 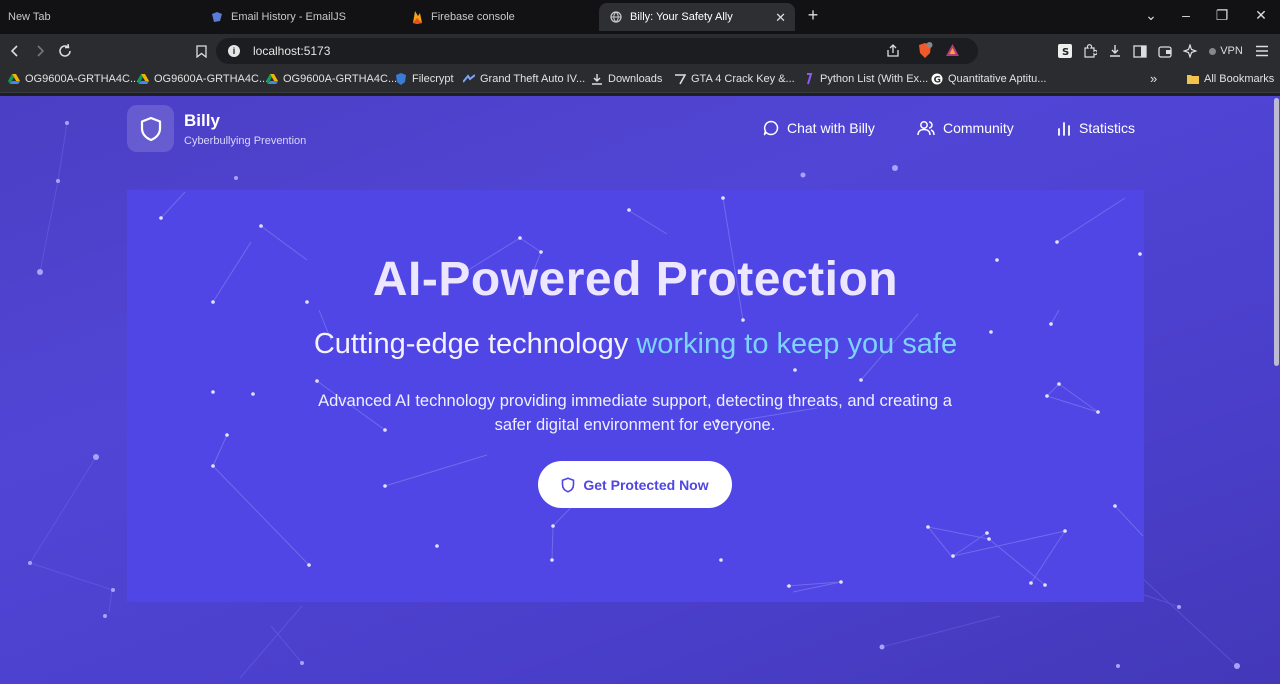 I want to click on back-arrow-icon, so click(x=14, y=51).